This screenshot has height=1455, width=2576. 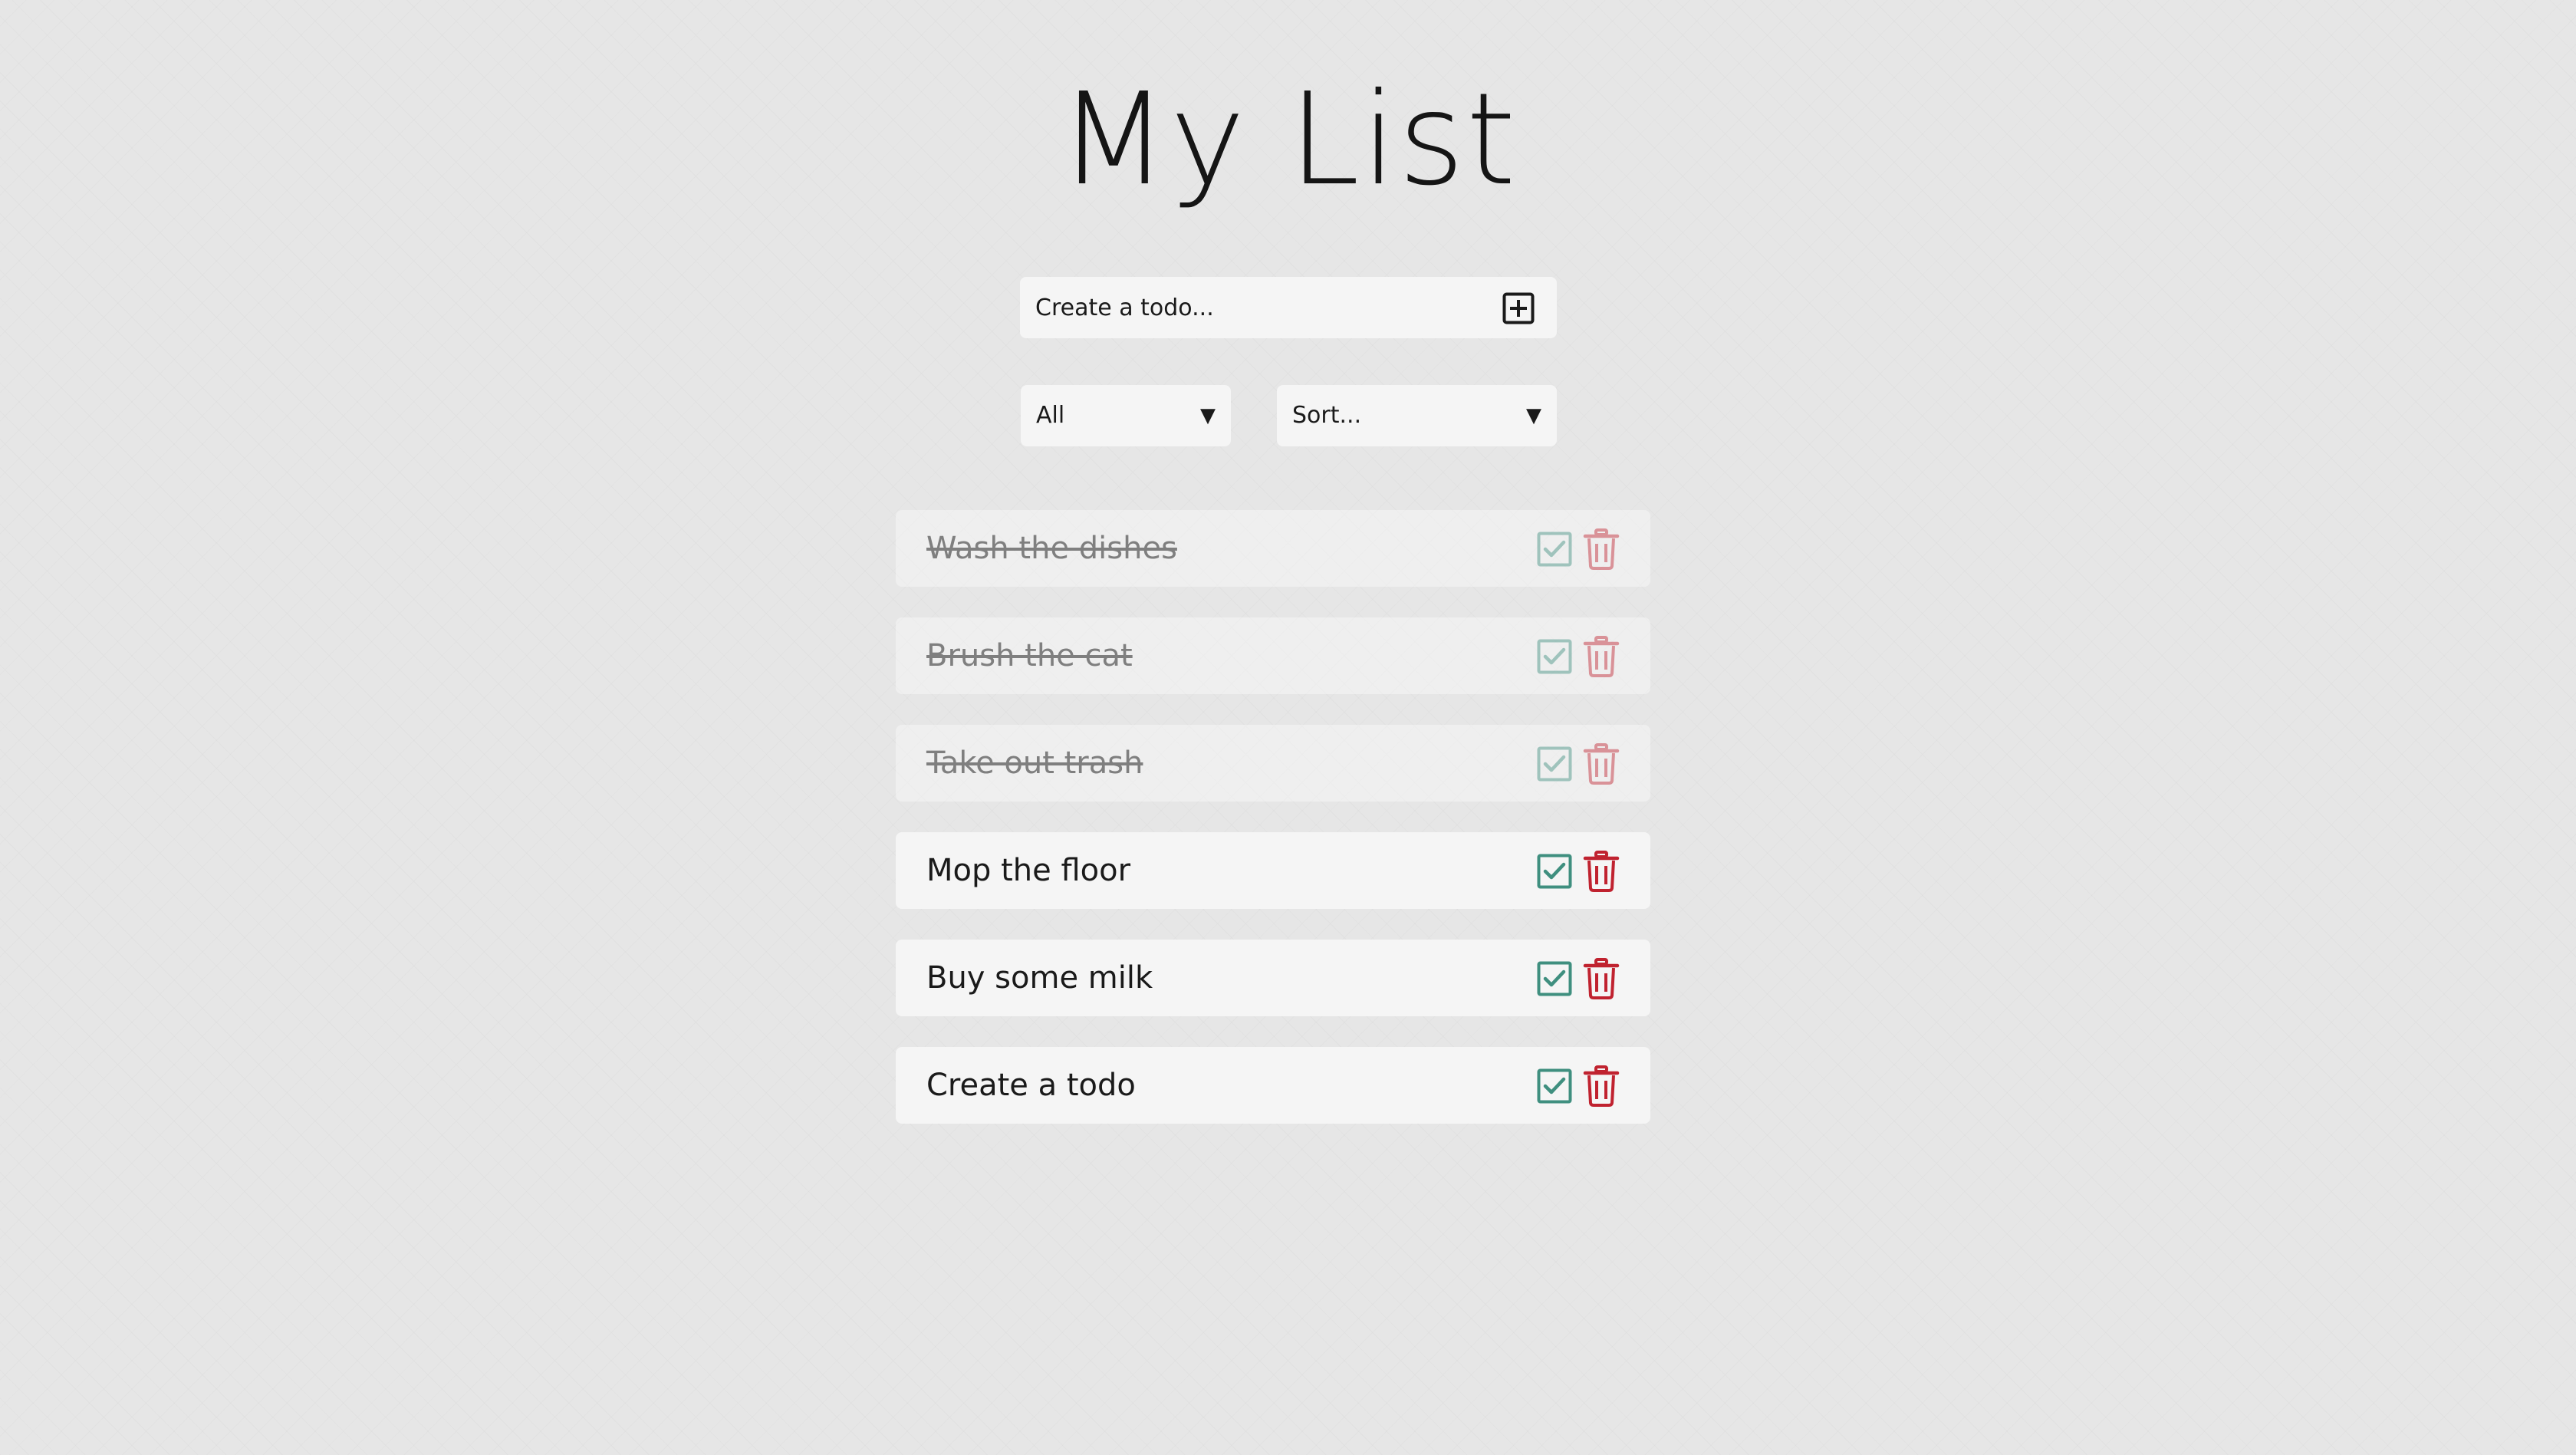 What do you see at coordinates (1273, 870) in the screenshot?
I see `todo-item: Mop the floor` at bounding box center [1273, 870].